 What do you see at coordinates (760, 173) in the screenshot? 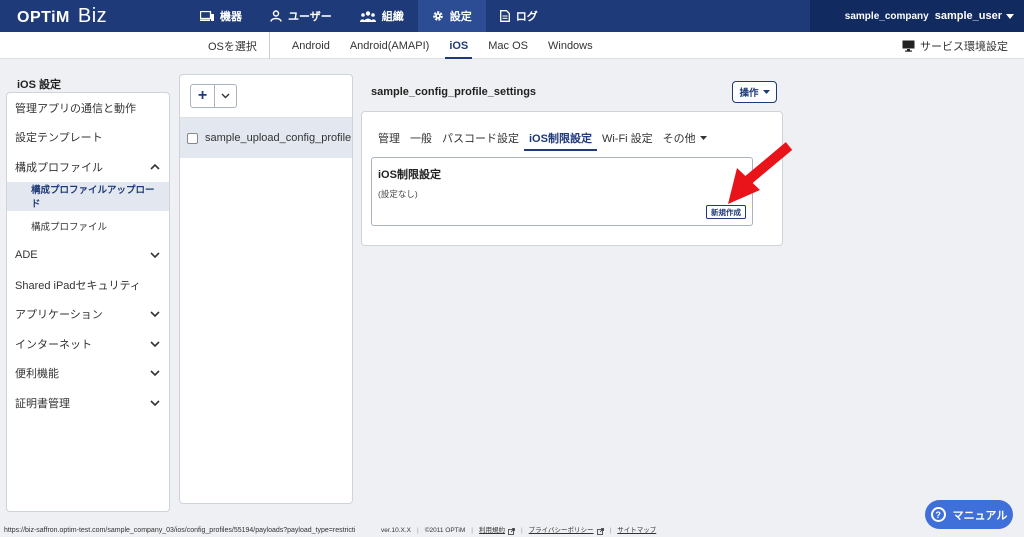
I see `red-arrow-icon` at bounding box center [760, 173].